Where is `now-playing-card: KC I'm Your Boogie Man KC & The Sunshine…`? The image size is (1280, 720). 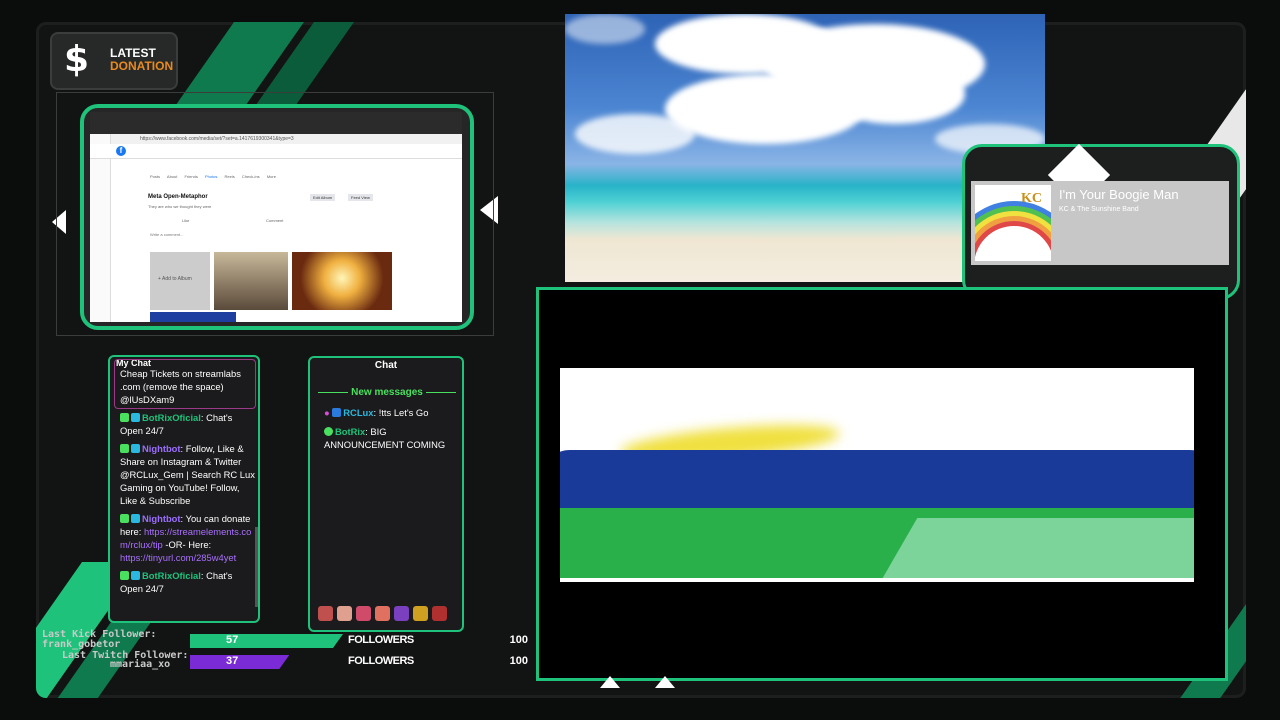
now-playing-card: KC I'm Your Boogie Man KC & The Sunshine… is located at coordinates (1100, 223).